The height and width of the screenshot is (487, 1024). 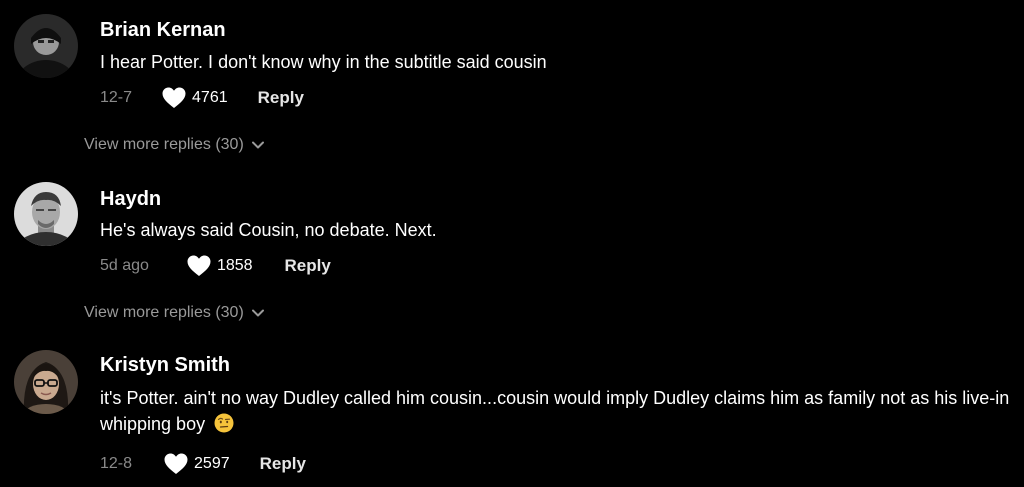 What do you see at coordinates (116, 97) in the screenshot?
I see `comment-date: 12-7` at bounding box center [116, 97].